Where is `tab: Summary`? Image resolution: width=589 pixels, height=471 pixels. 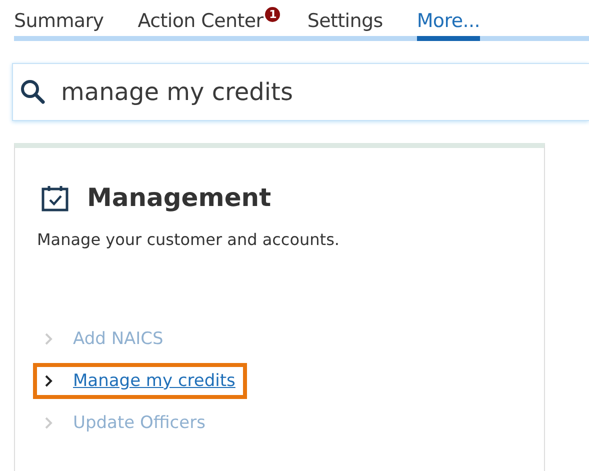 tab: Summary is located at coordinates (59, 24).